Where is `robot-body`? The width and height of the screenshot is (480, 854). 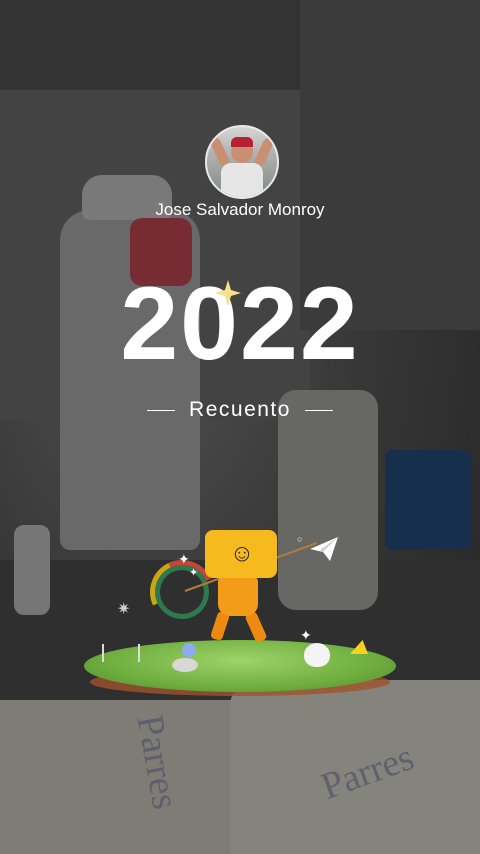 robot-body is located at coordinates (238, 596).